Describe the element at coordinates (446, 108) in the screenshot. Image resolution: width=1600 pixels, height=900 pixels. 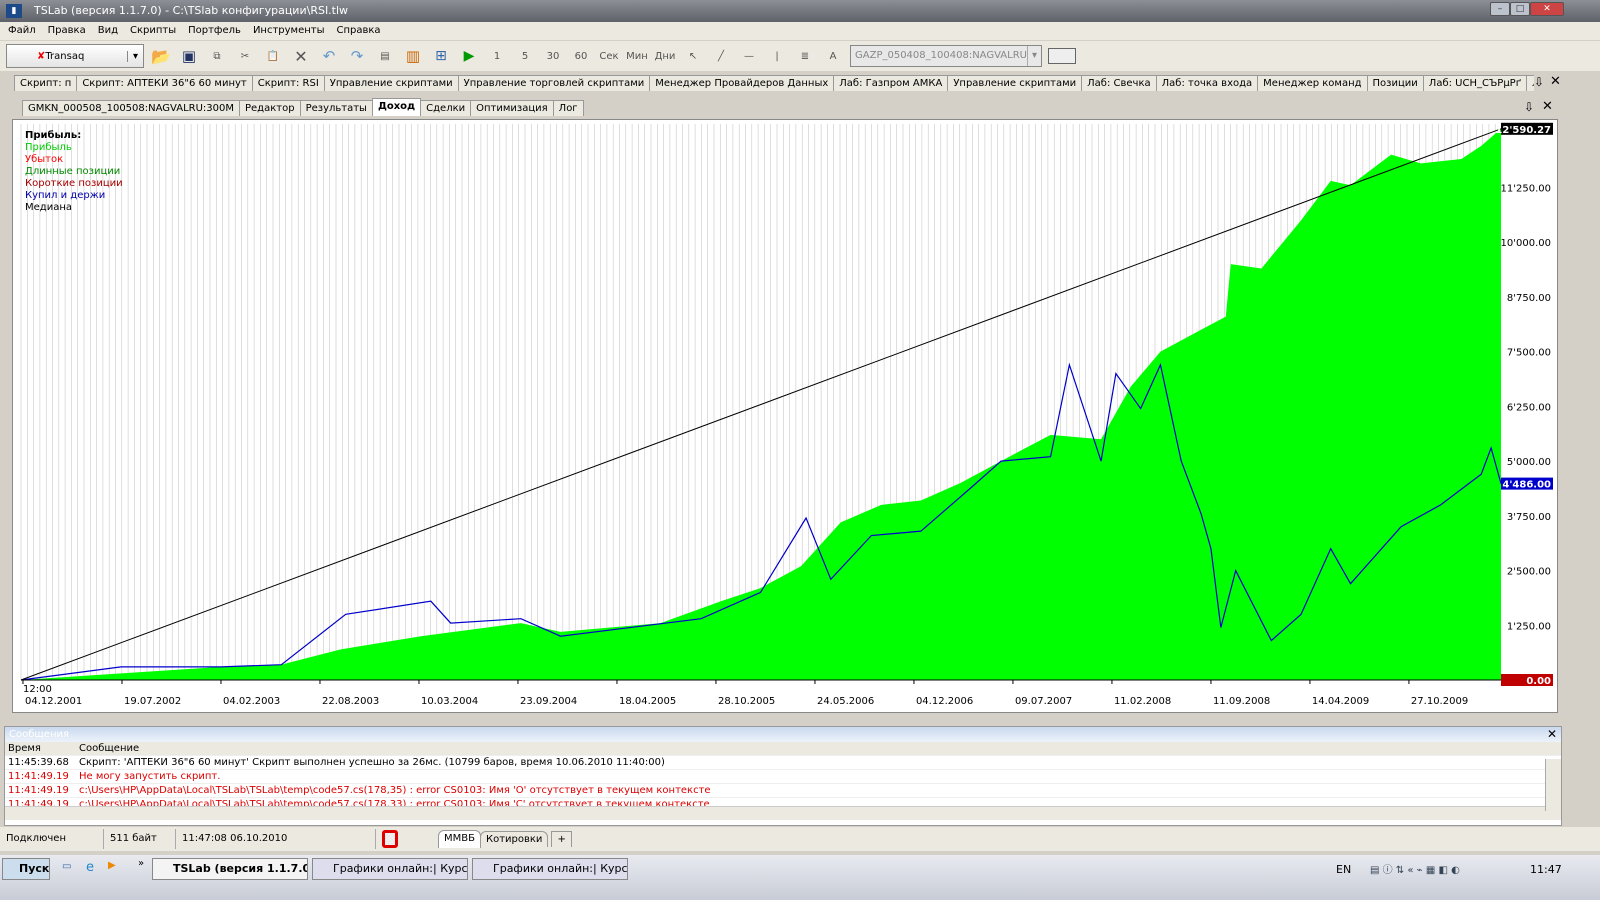
I see `inner-tab: Сделки` at that location.